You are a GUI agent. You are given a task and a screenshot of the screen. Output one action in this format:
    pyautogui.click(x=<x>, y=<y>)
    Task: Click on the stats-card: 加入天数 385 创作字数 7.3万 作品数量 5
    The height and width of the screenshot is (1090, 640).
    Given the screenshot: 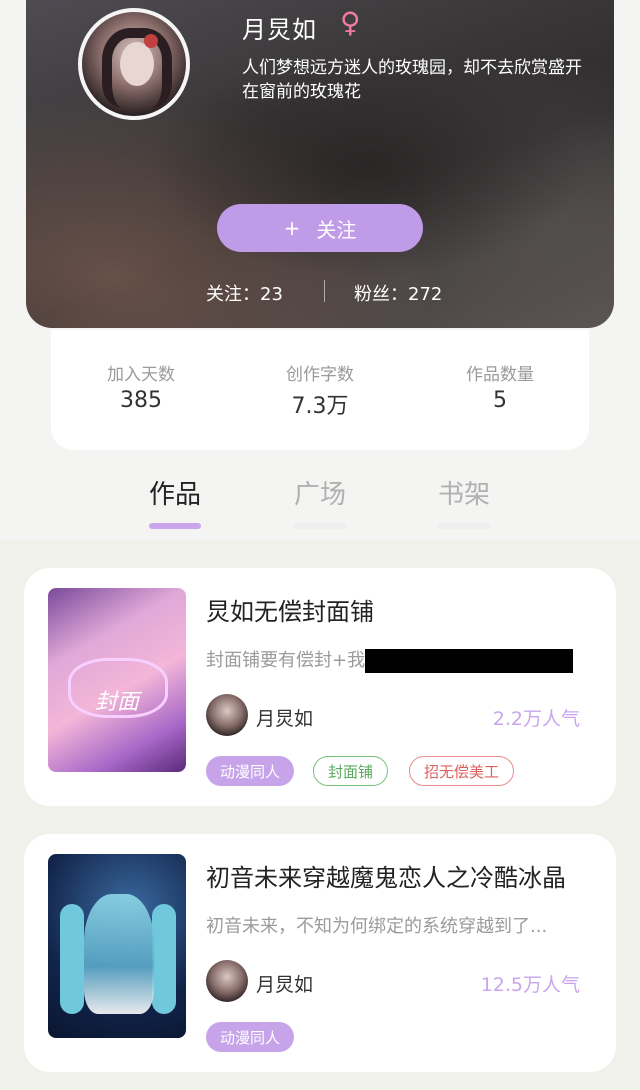 What is the action you would take?
    pyautogui.click(x=320, y=390)
    